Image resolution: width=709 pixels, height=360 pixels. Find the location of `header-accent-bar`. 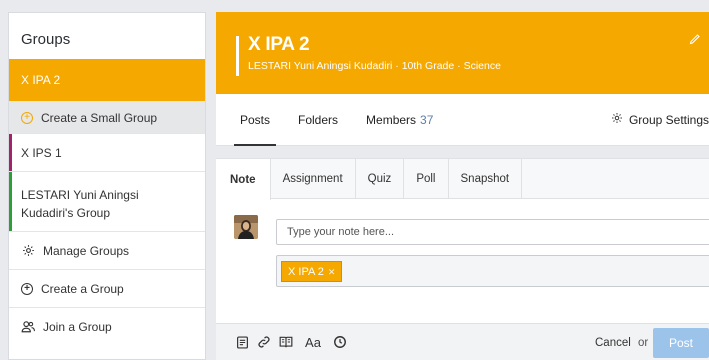

header-accent-bar is located at coordinates (237, 56).